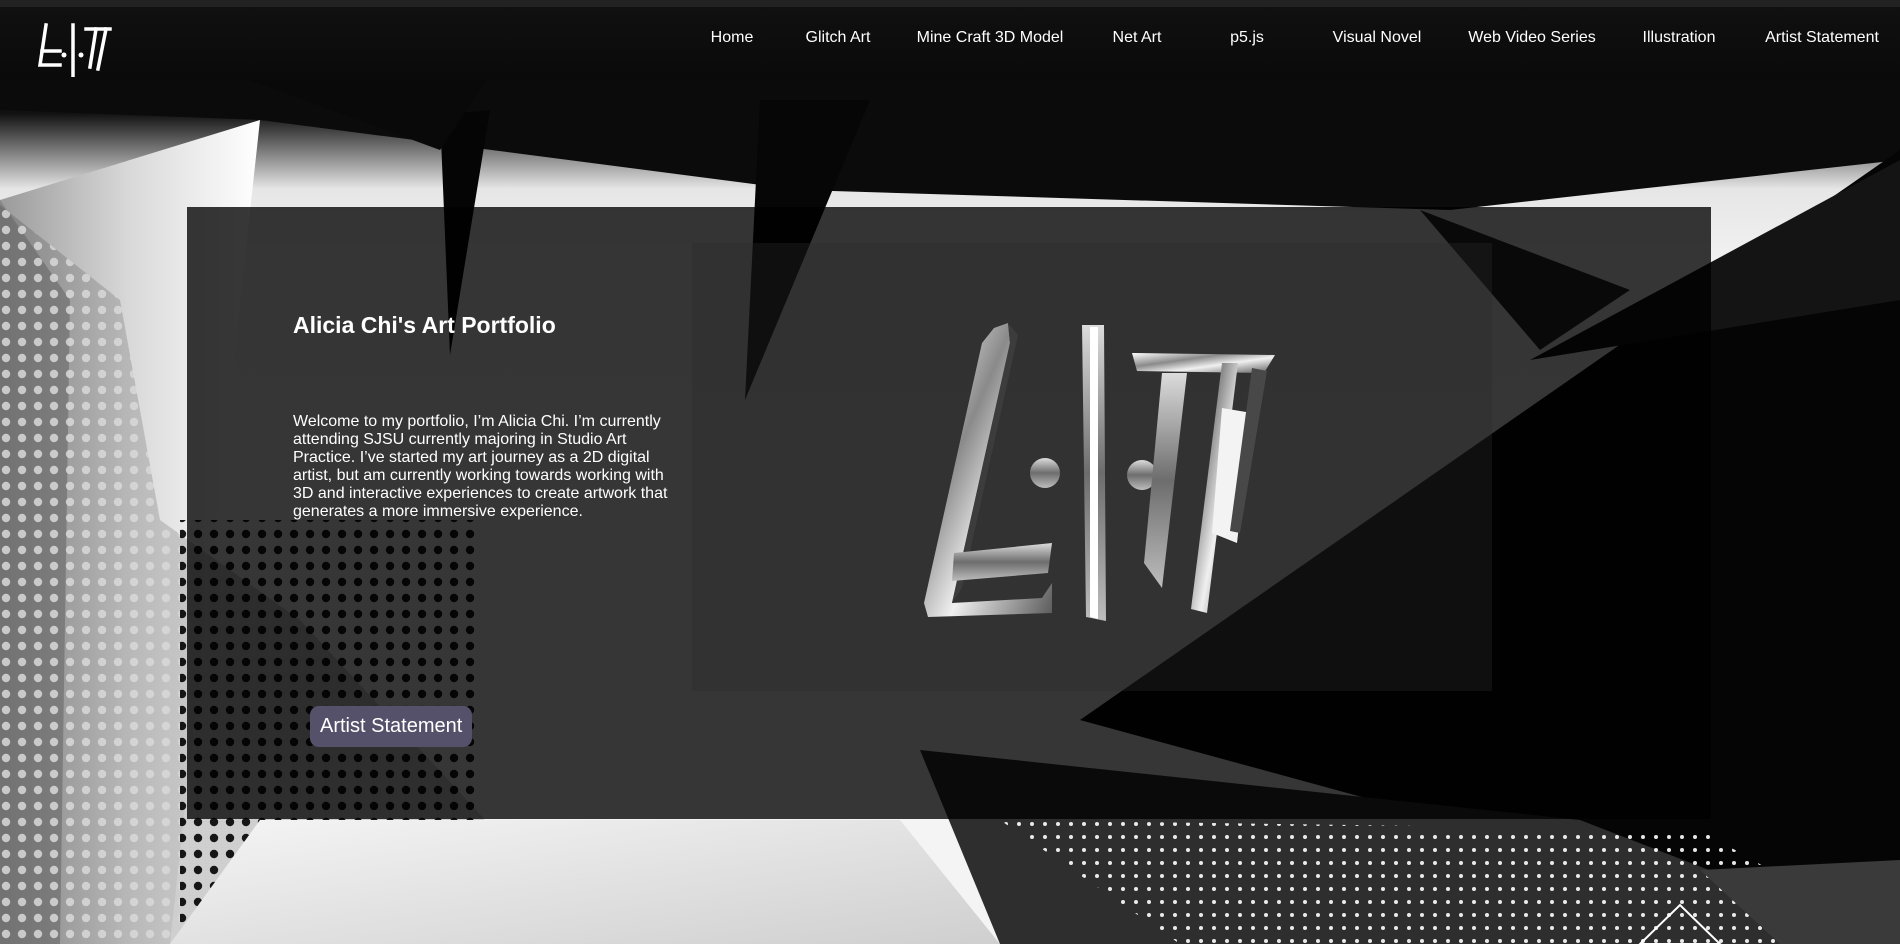 This screenshot has height=944, width=1900. Describe the element at coordinates (1531, 38) in the screenshot. I see `nav-web-video-series: Web Video Series` at that location.